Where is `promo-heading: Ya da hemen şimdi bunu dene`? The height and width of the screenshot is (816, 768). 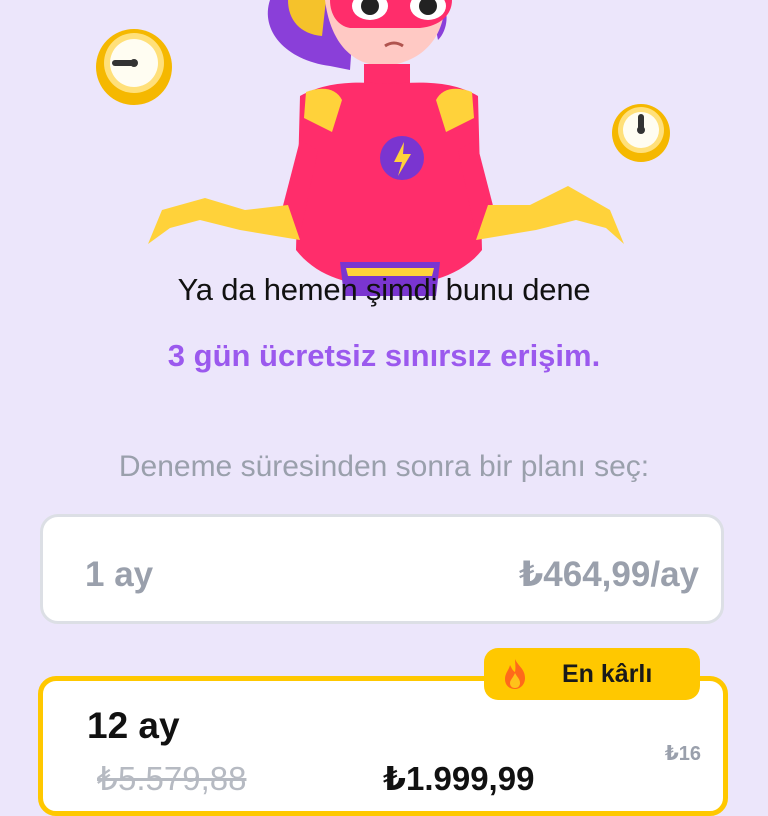 promo-heading: Ya da hemen şimdi bunu dene is located at coordinates (384, 289).